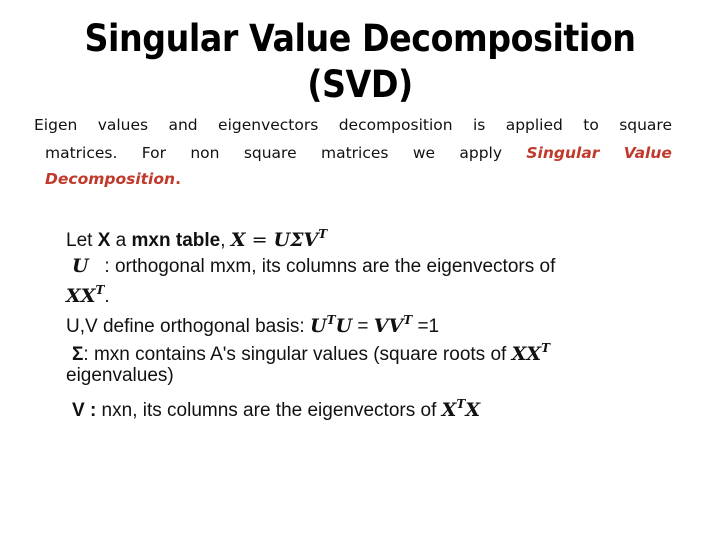 The height and width of the screenshot is (540, 720). What do you see at coordinates (110, 179) in the screenshot?
I see `highlight-decomposition: Decomposition` at bounding box center [110, 179].